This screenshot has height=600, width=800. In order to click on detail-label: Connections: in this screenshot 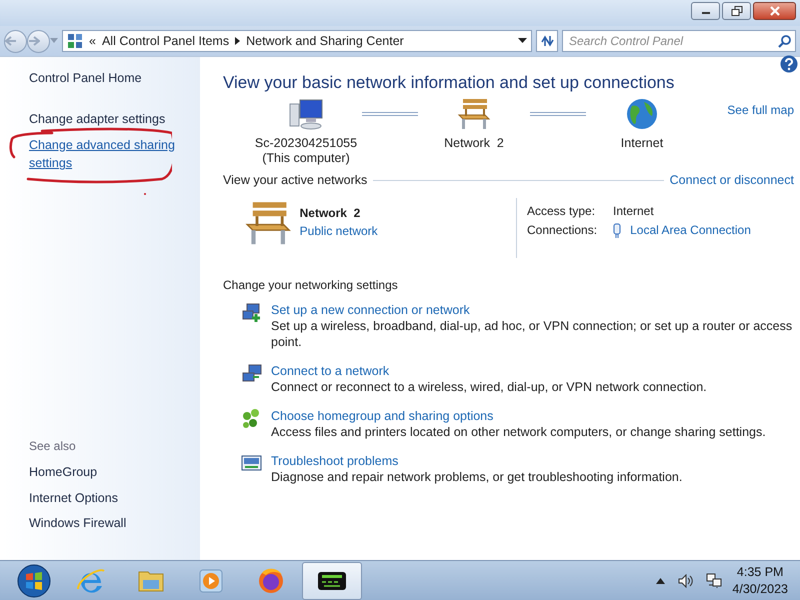, I will do `click(562, 231)`.